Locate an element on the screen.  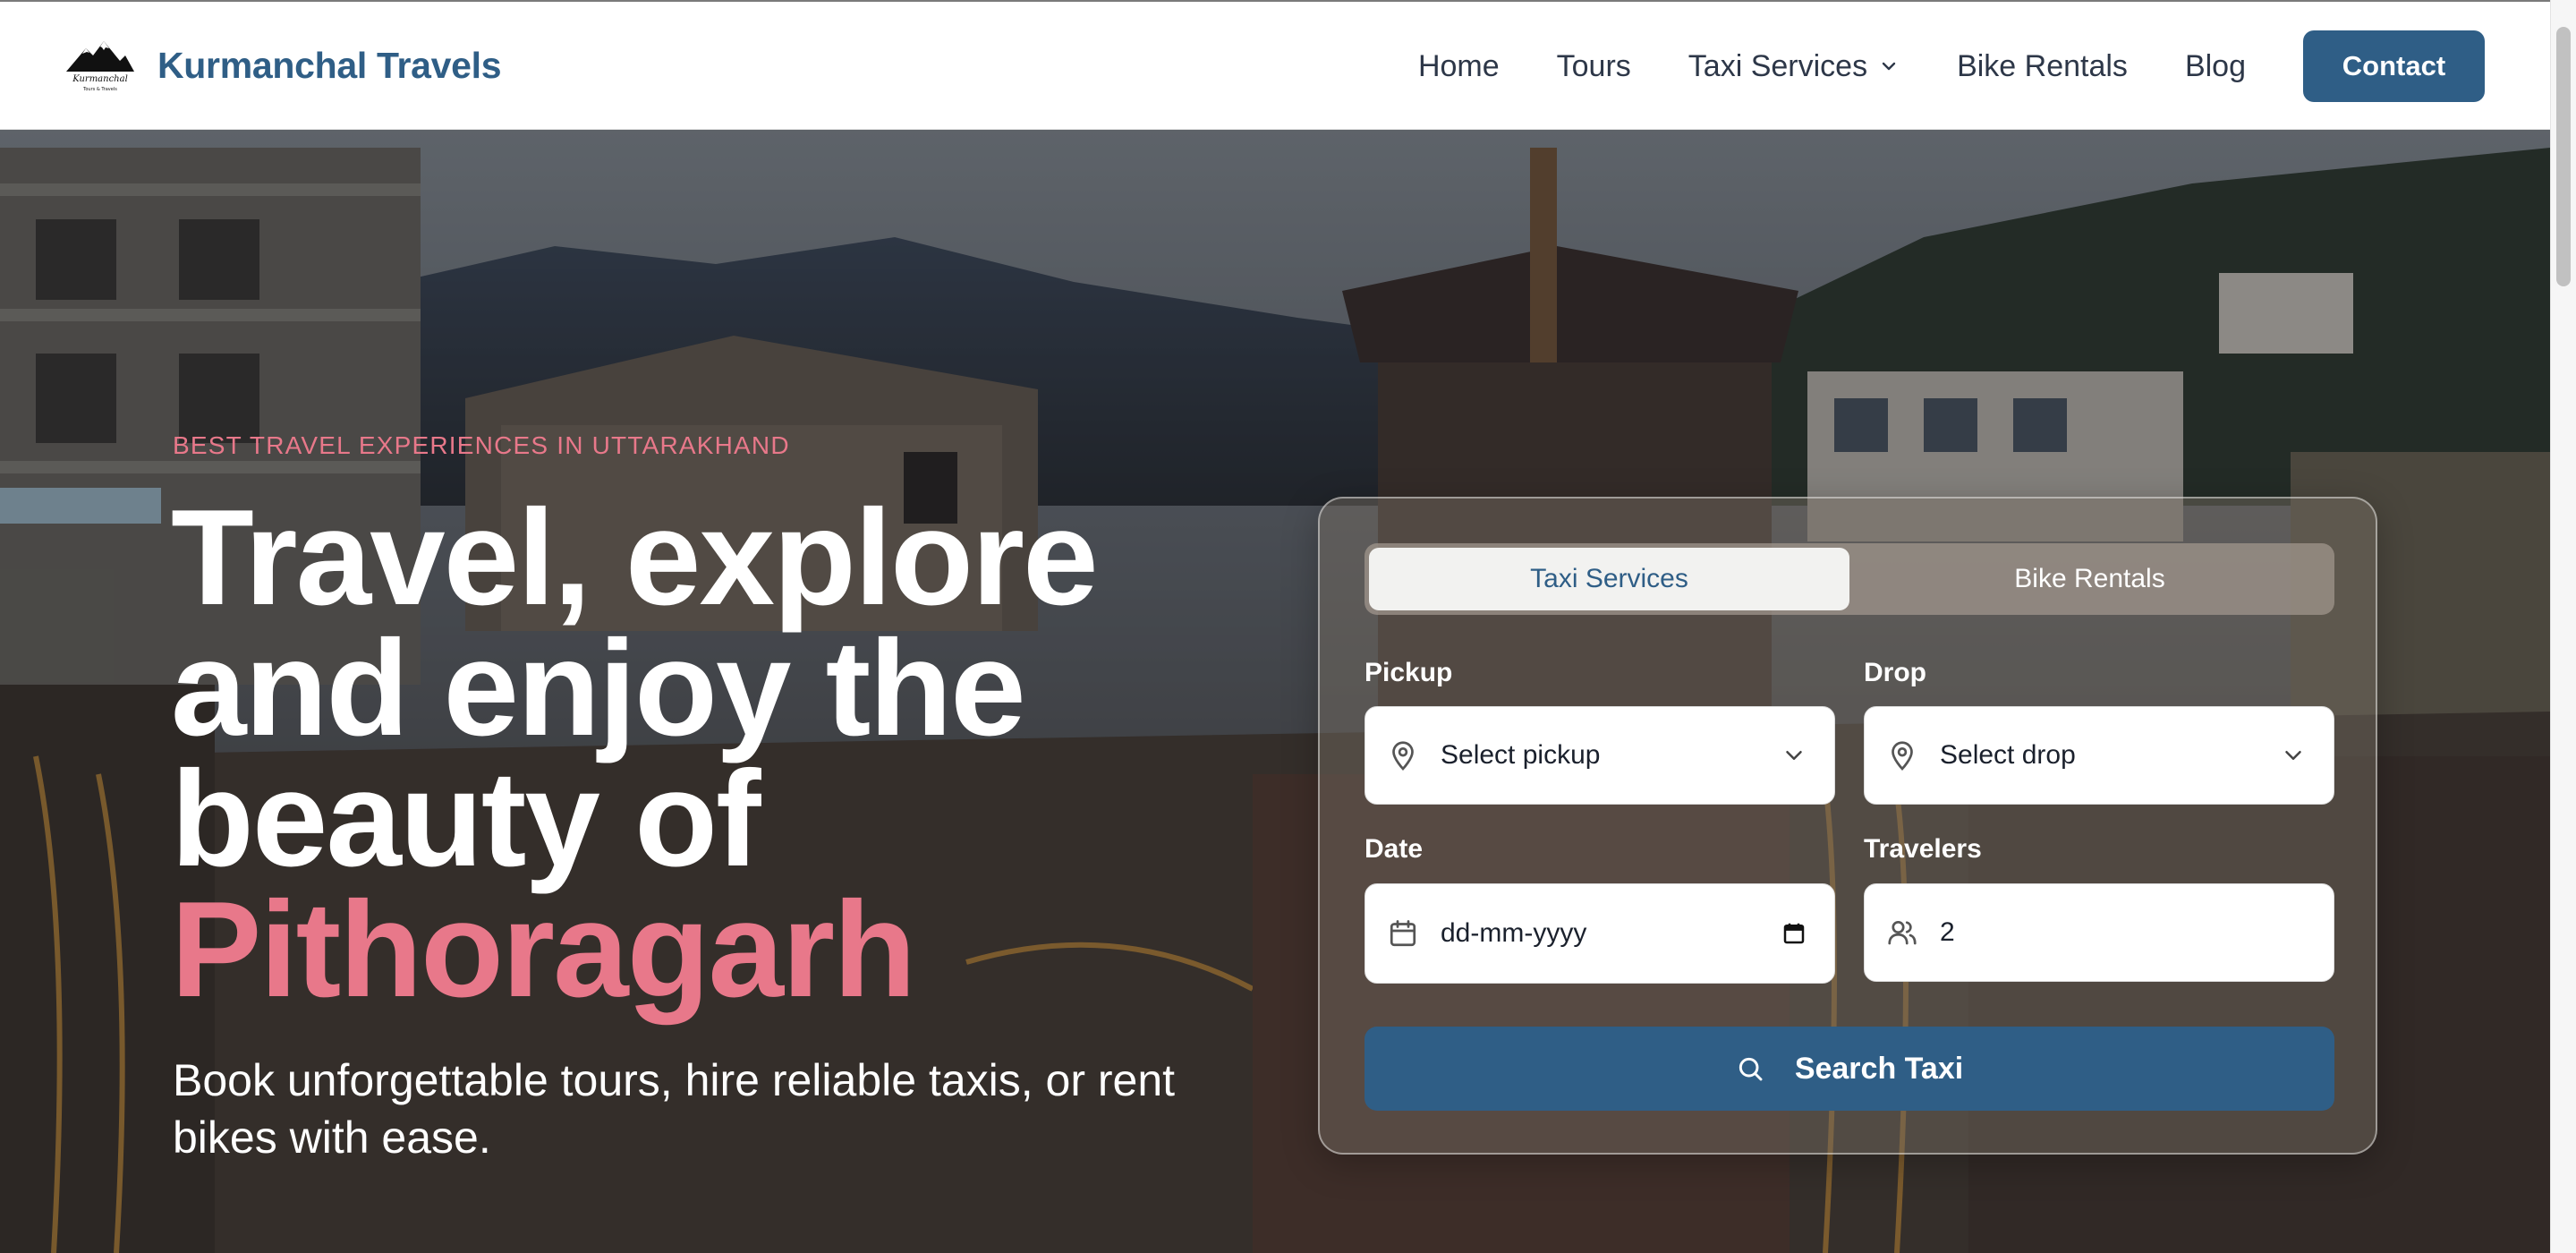
search-taxi-button: Search Taxi is located at coordinates (1849, 1069).